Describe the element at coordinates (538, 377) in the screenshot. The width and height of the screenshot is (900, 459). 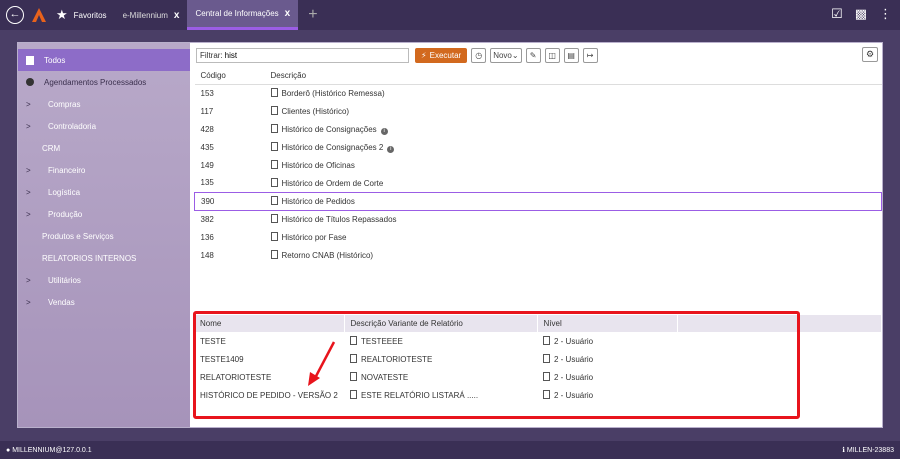
I see `table-row: RELATORIOTESTE NOVATESTE 2 - Usuário` at that location.